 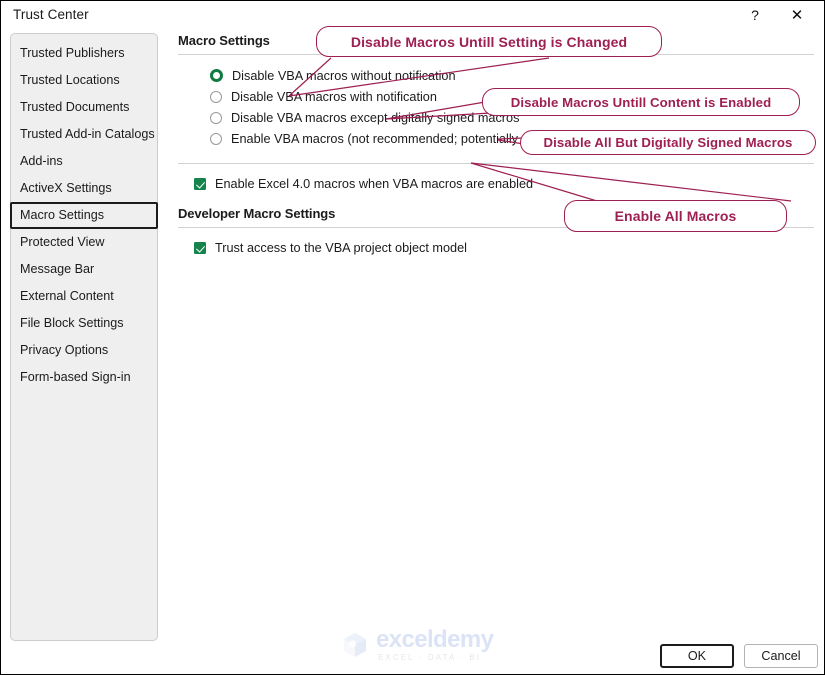 What do you see at coordinates (84, 134) in the screenshot?
I see `sidebar-item-trusted-add-in-catalogs: Trusted Add-in Catalogs` at bounding box center [84, 134].